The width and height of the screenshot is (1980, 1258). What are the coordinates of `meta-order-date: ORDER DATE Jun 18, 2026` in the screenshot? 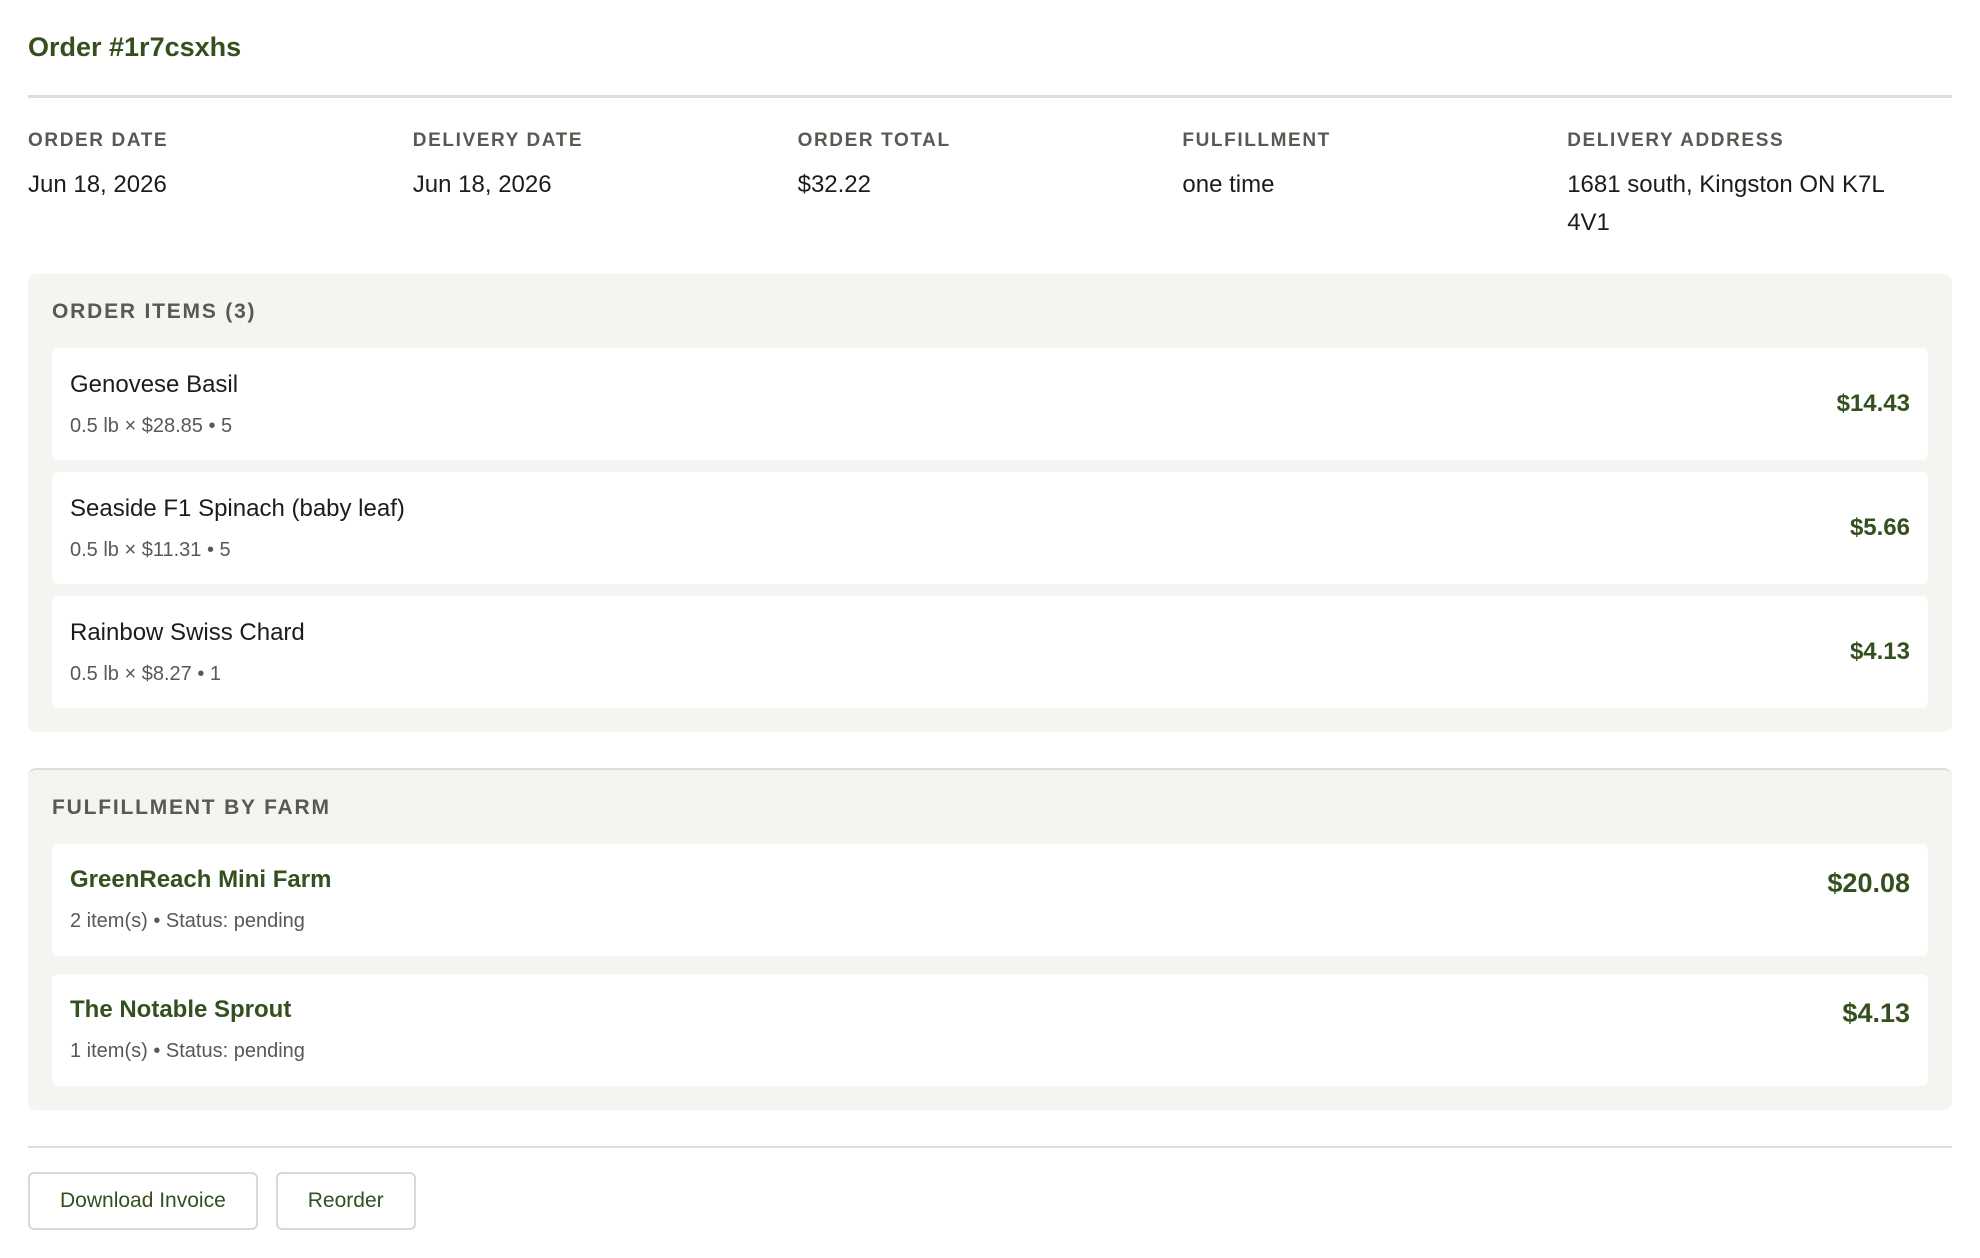 It's located at (220, 202).